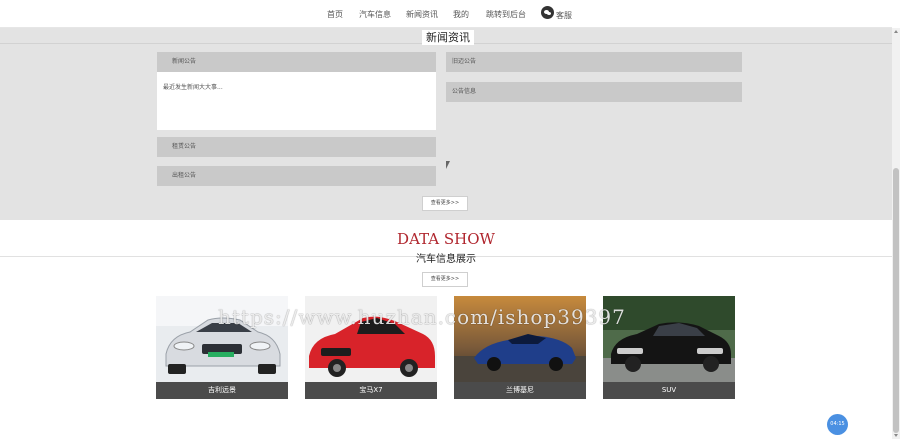 The image size is (900, 439). I want to click on news-title: 新闻资讯, so click(448, 37).